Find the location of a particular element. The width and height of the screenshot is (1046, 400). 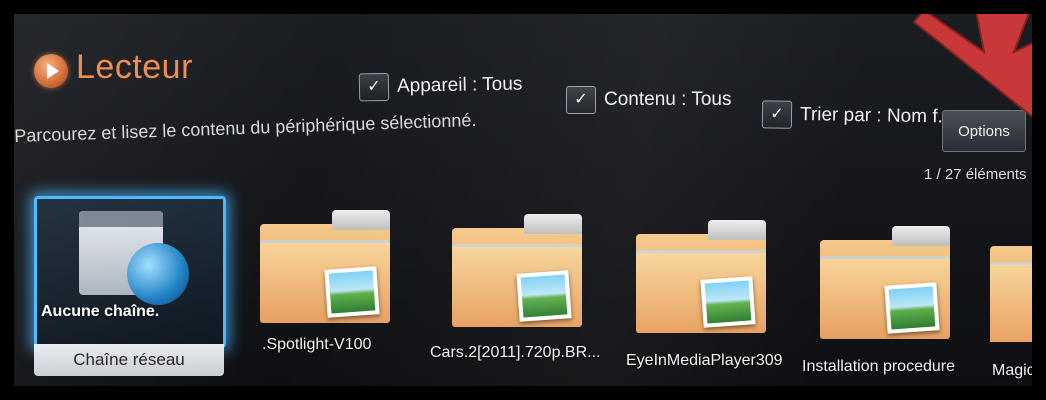

filter-content: ✓ Contenu : Tous is located at coordinates (648, 100).